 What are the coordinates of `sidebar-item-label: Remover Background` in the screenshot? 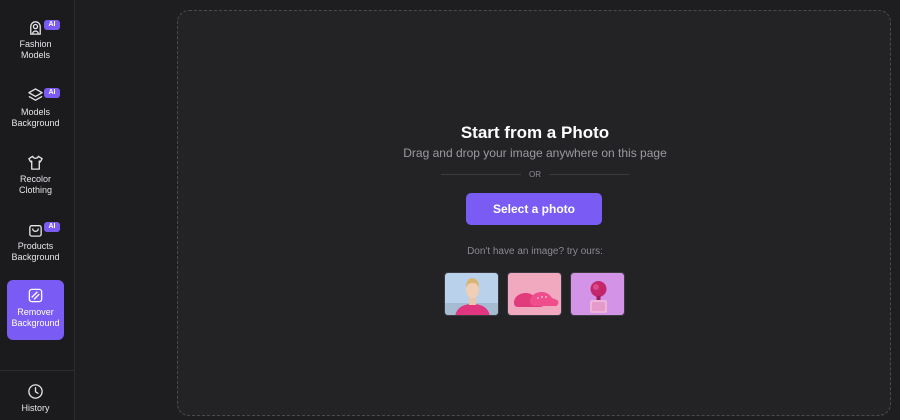 It's located at (35, 317).